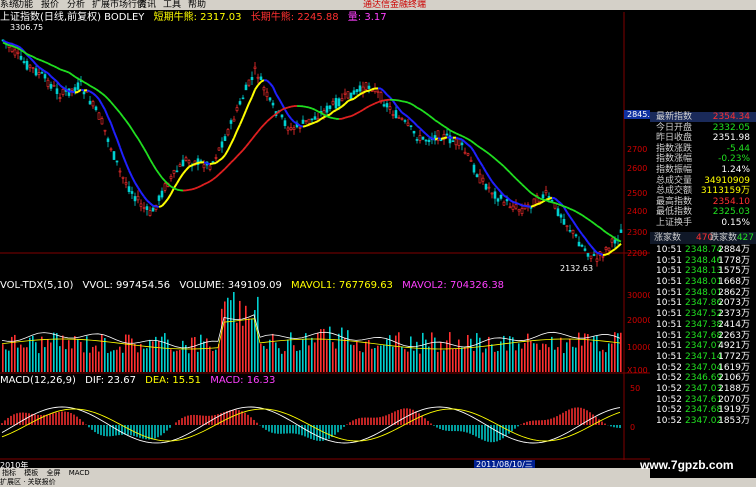 The height and width of the screenshot is (487, 756). Describe the element at coordinates (674, 212) in the screenshot. I see `quote-label: 最低指数` at that location.